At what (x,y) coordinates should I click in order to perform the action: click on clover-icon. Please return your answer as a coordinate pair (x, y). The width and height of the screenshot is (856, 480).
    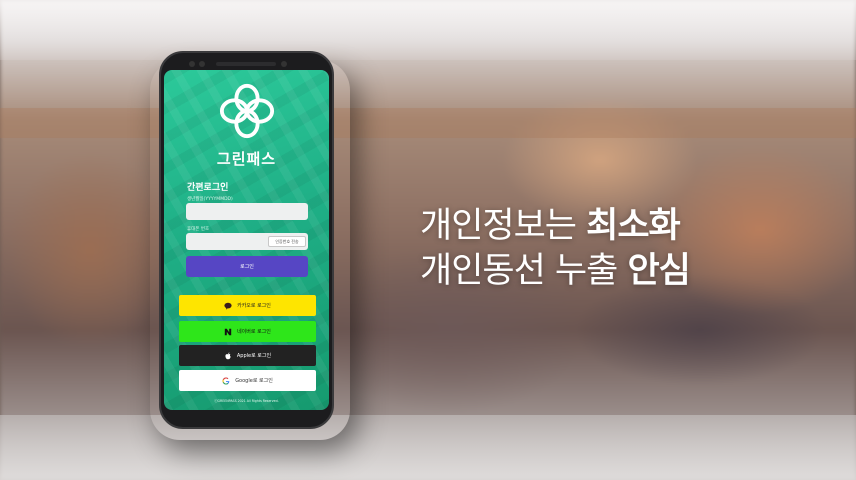
    Looking at the image, I should click on (247, 111).